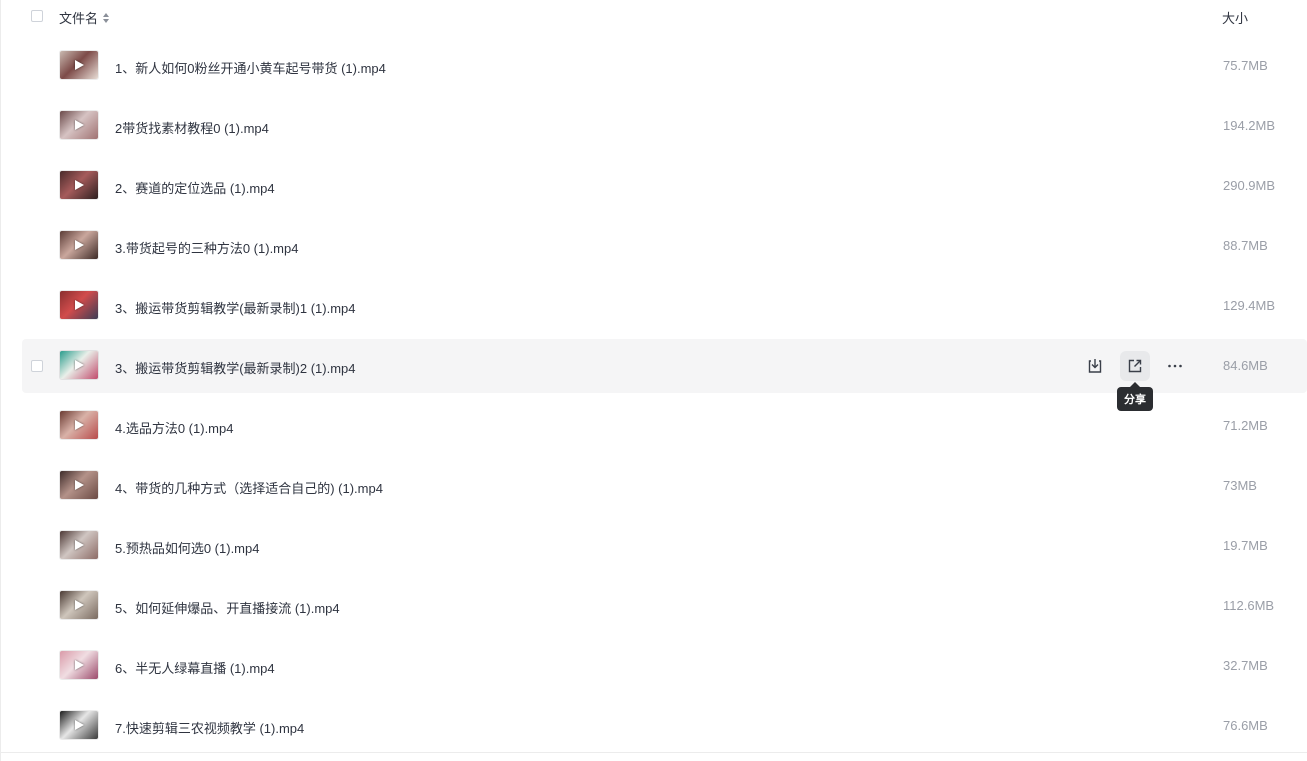 The image size is (1307, 761). What do you see at coordinates (1245, 245) in the screenshot?
I see `file-size: 88.7MB` at bounding box center [1245, 245].